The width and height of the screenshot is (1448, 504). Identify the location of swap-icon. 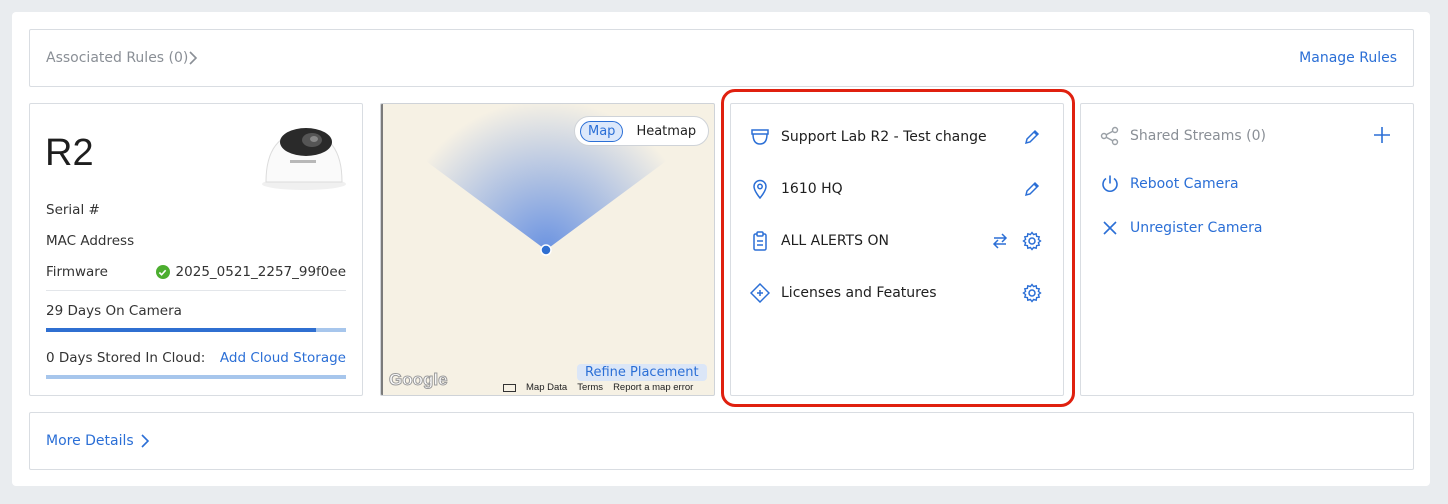
(1000, 241).